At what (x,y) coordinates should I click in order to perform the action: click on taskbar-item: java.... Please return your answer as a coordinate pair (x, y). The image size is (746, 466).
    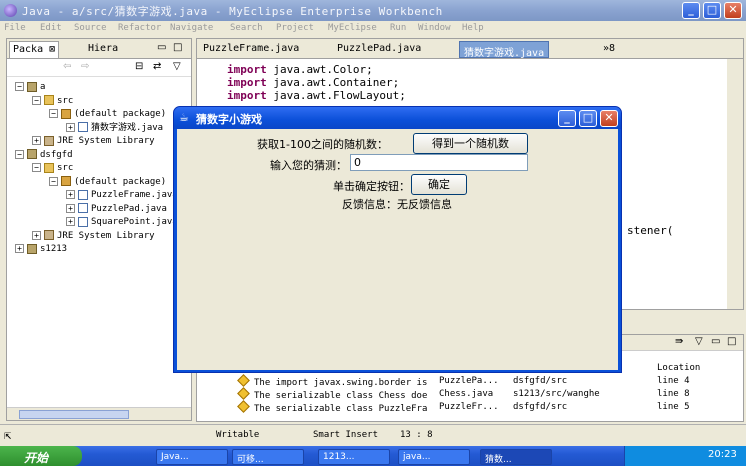
    Looking at the image, I should click on (434, 457).